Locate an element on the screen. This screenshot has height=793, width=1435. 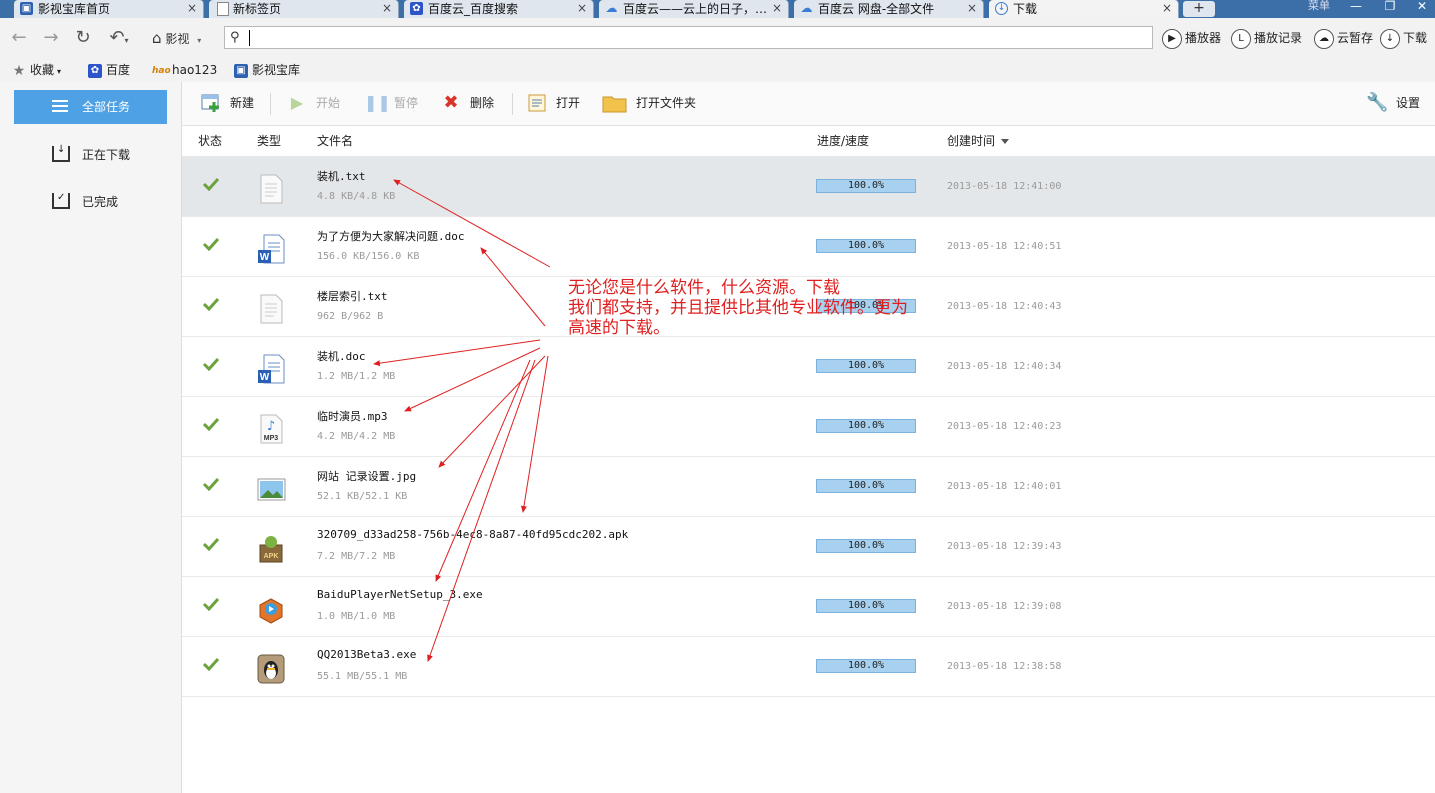
list-icon is located at coordinates (60, 107).